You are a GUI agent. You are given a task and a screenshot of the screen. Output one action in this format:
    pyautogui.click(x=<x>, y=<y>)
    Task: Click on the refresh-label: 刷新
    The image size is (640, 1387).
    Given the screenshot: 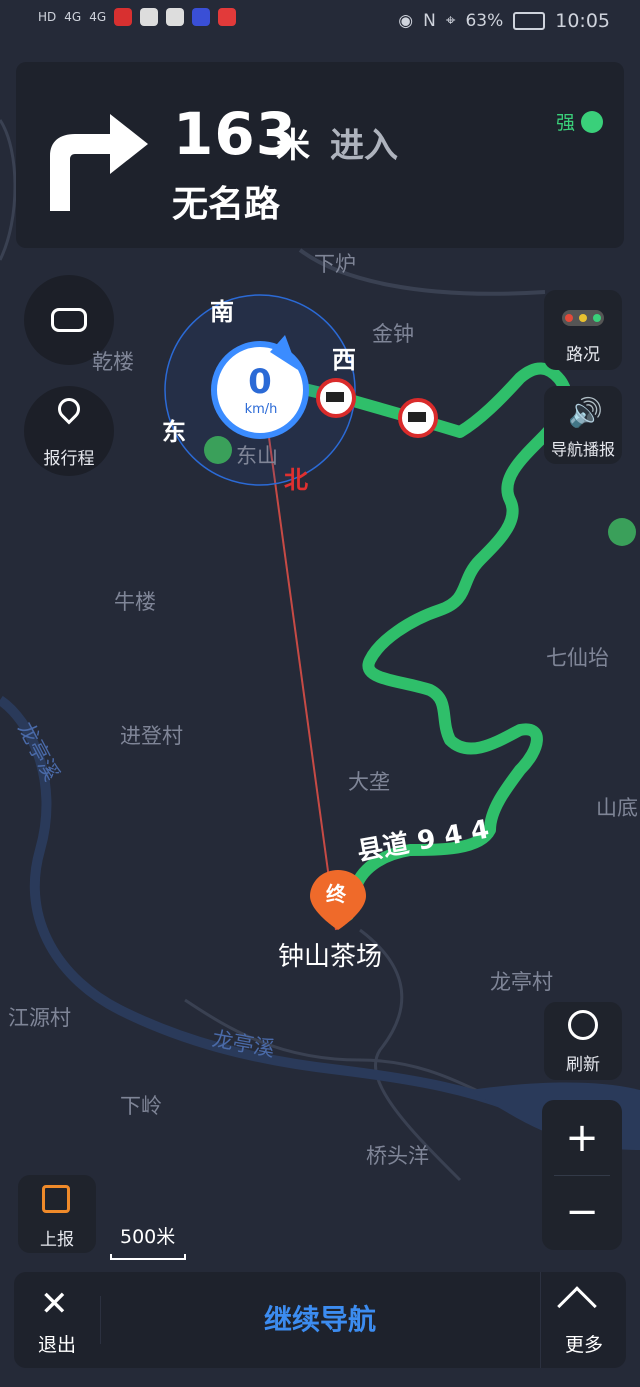 What is the action you would take?
    pyautogui.click(x=583, y=1065)
    